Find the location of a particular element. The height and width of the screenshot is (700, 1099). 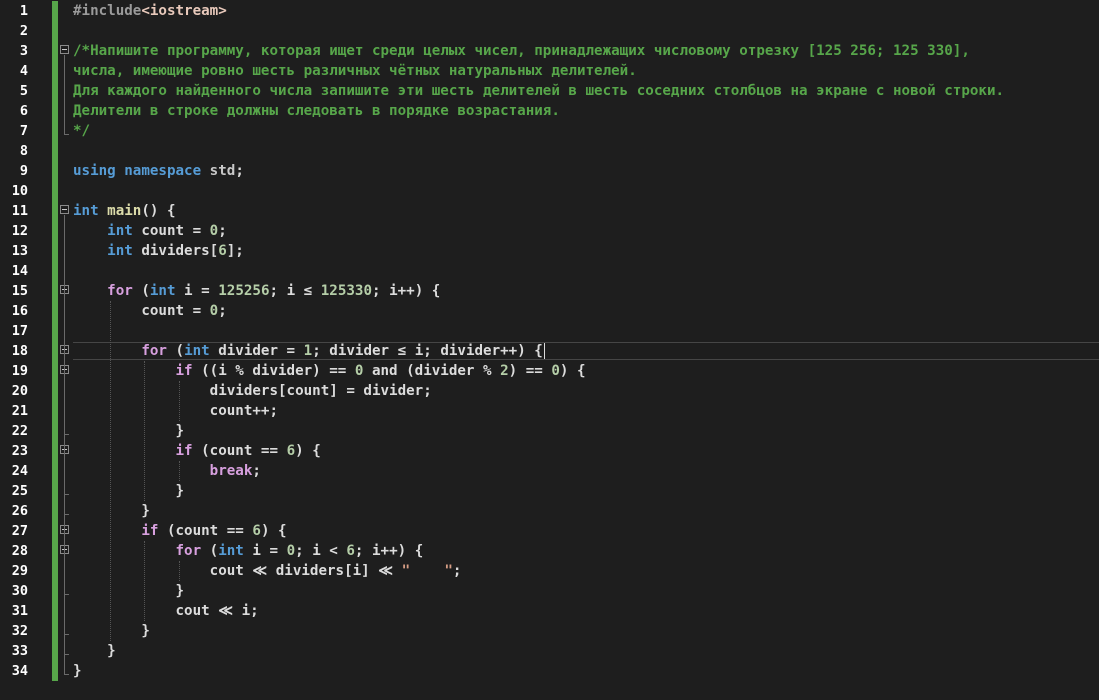

code-token: ; is located at coordinates (222, 231).